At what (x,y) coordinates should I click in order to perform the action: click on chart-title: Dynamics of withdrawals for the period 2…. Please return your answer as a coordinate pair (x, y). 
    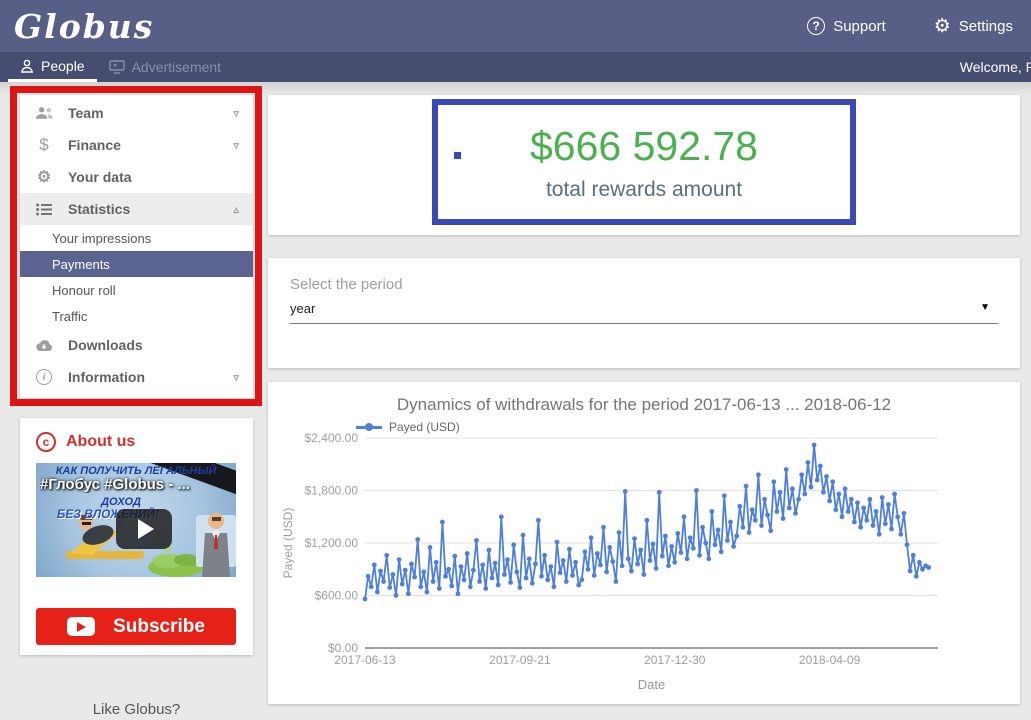
    Looking at the image, I should click on (644, 404).